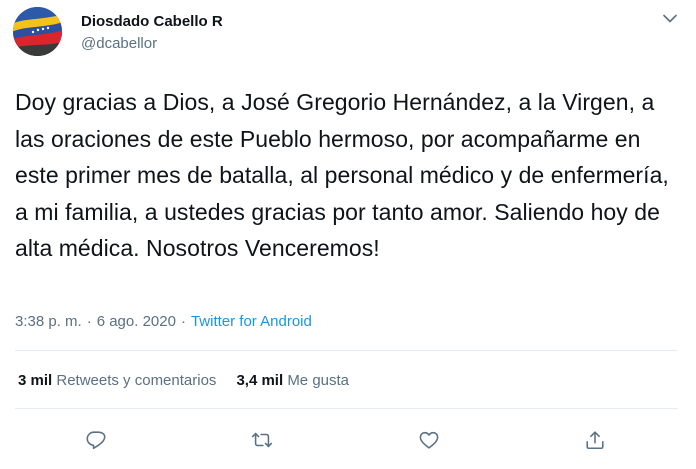 The image size is (696, 469). I want to click on tweet-source-link: Twitter for Android, so click(251, 321).